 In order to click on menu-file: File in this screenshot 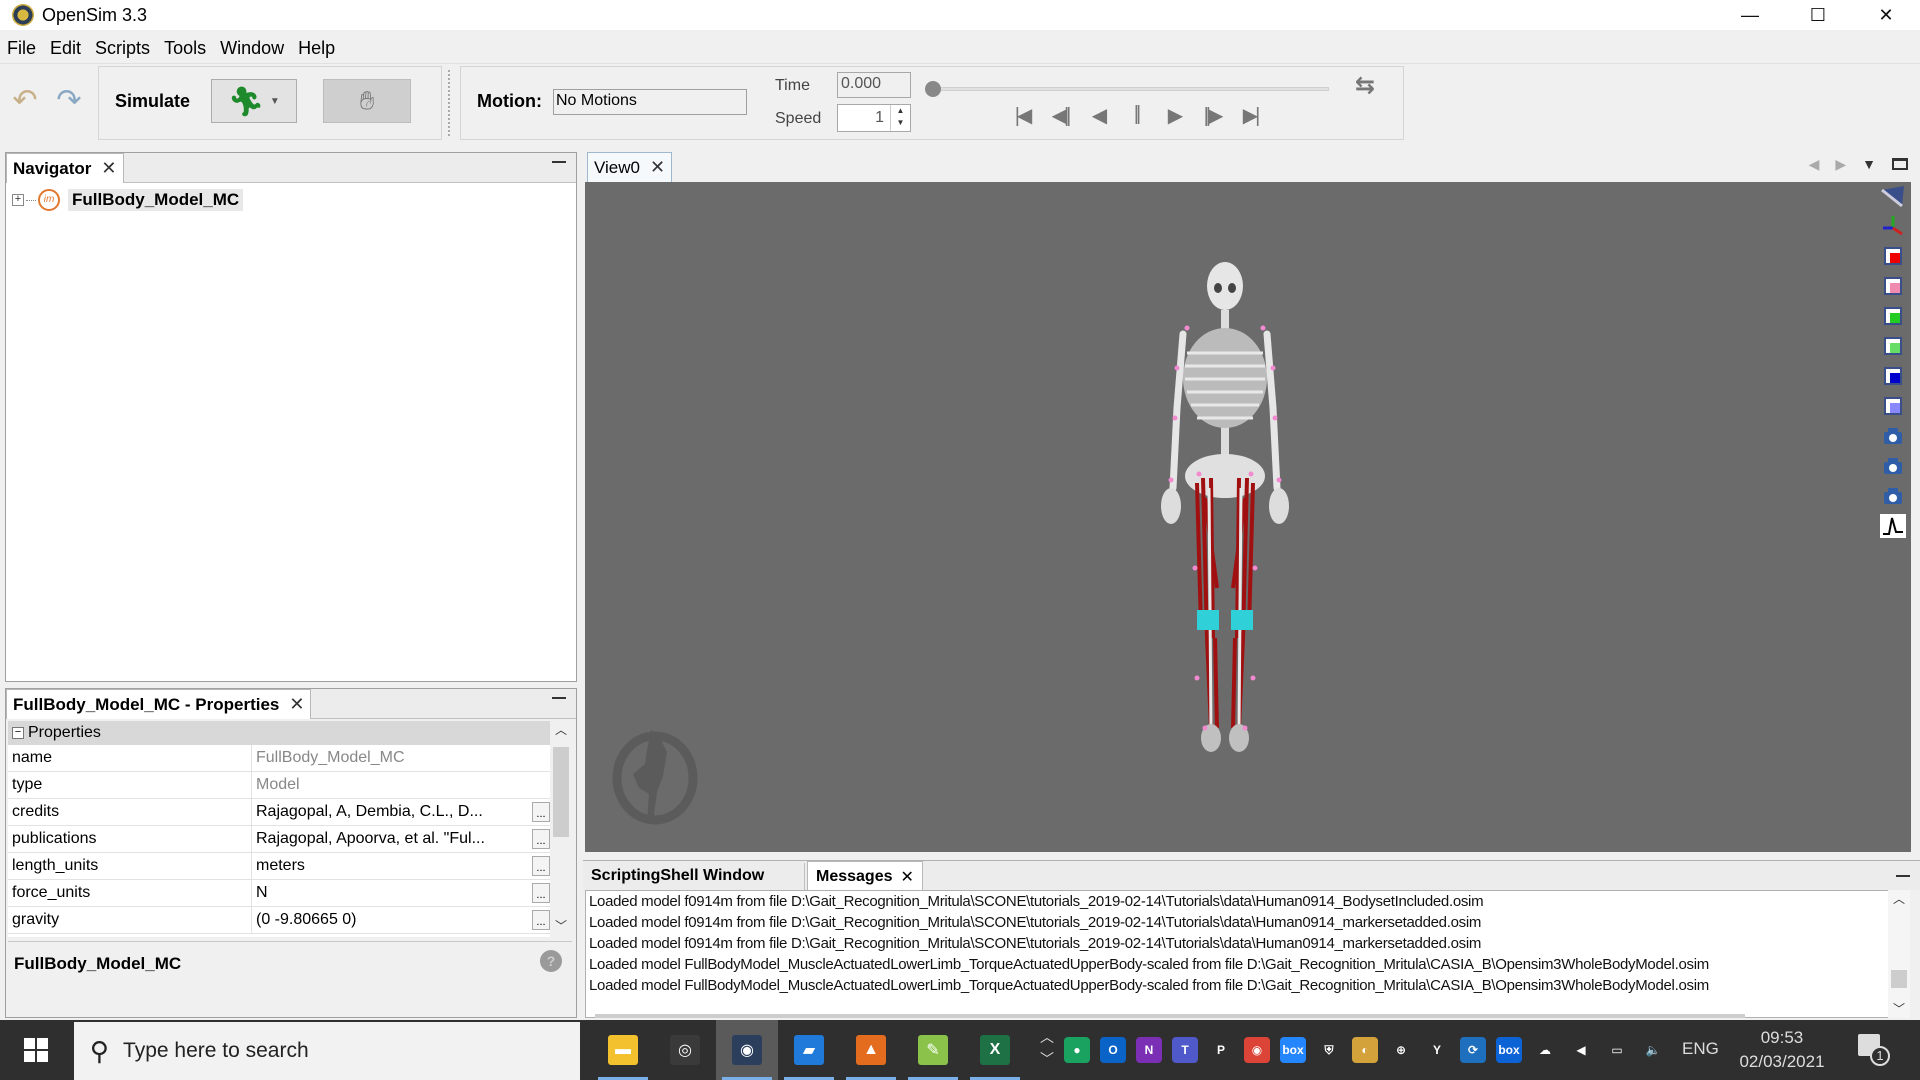, I will do `click(21, 48)`.